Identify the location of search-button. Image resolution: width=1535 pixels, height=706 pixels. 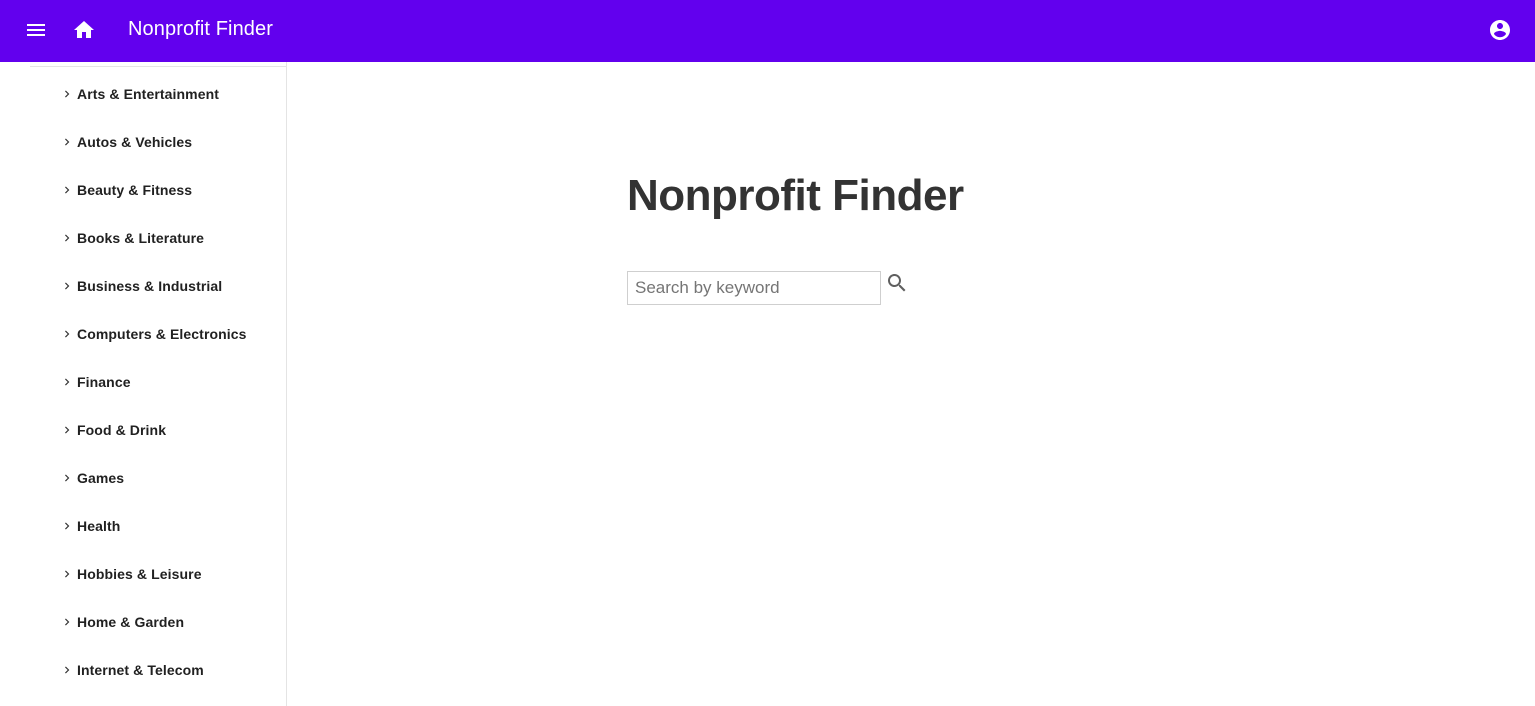
(897, 283).